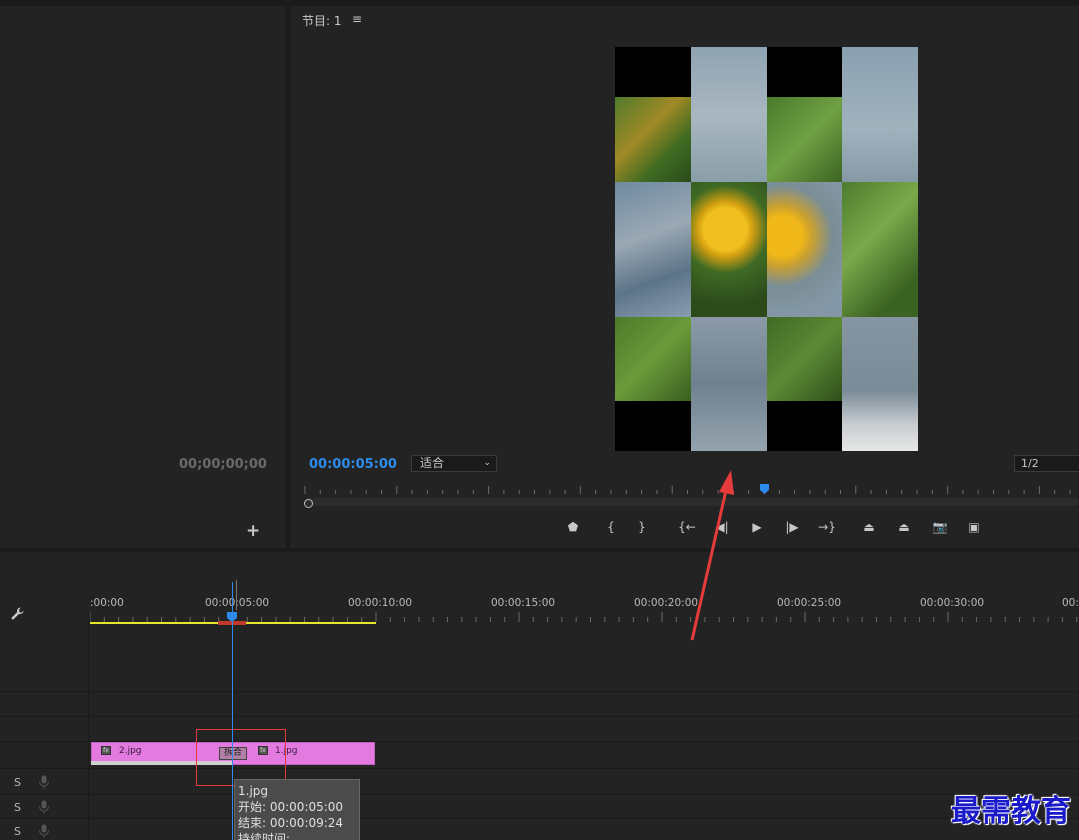 The width and height of the screenshot is (1079, 840). Describe the element at coordinates (107, 603) in the screenshot. I see `timecode-label: :00:00` at that location.